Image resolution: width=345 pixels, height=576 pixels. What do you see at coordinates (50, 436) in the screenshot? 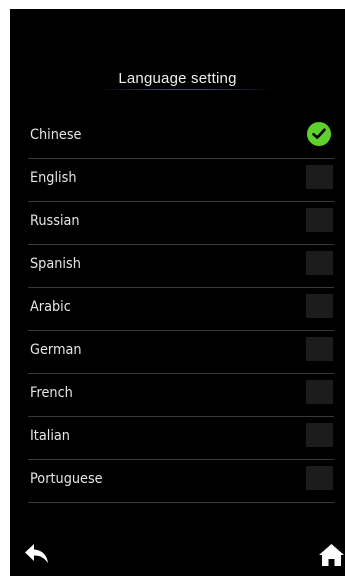
I see `language-label: Italian` at bounding box center [50, 436].